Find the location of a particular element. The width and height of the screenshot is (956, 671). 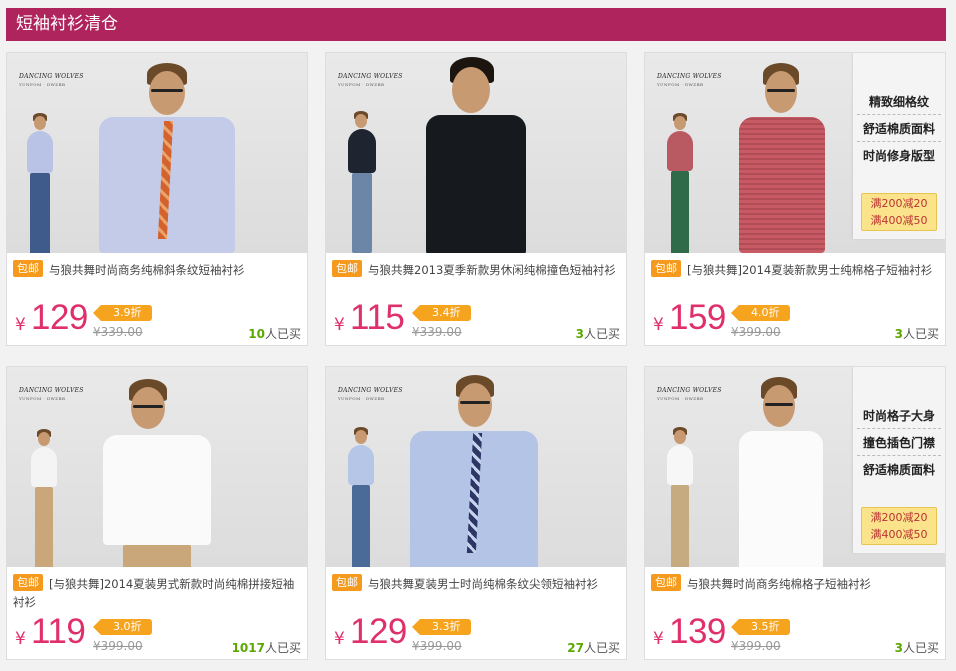

product-title: 与狼共舞2013夏季新款男休闲纯棉撞色短袖衬衫 is located at coordinates (476, 270).